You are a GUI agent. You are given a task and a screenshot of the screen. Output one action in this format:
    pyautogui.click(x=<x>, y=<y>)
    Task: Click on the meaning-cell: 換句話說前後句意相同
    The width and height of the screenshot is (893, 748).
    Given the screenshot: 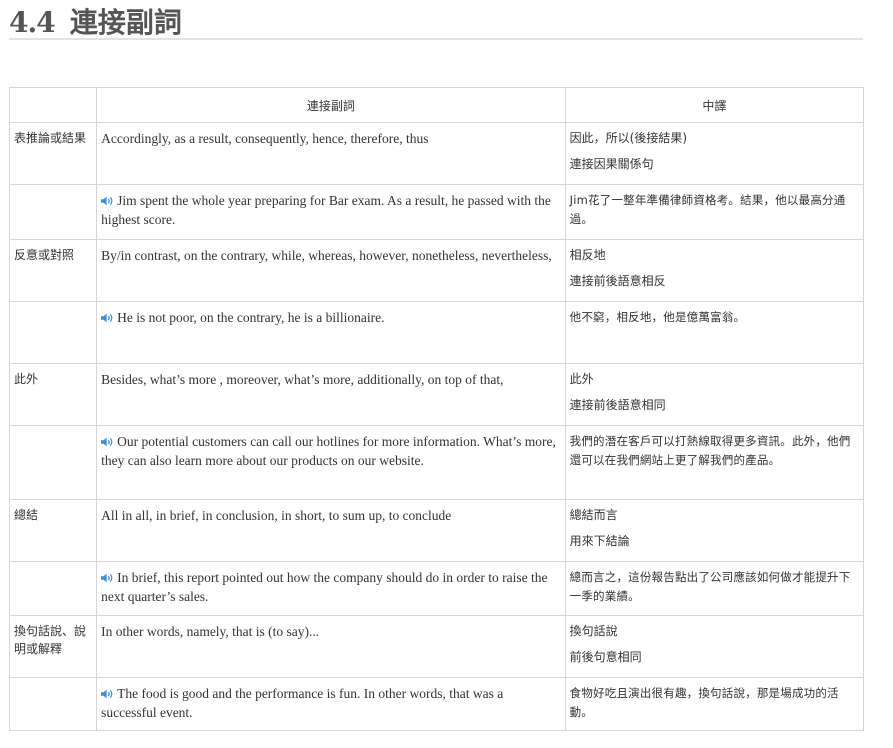 What is the action you would take?
    pyautogui.click(x=714, y=646)
    